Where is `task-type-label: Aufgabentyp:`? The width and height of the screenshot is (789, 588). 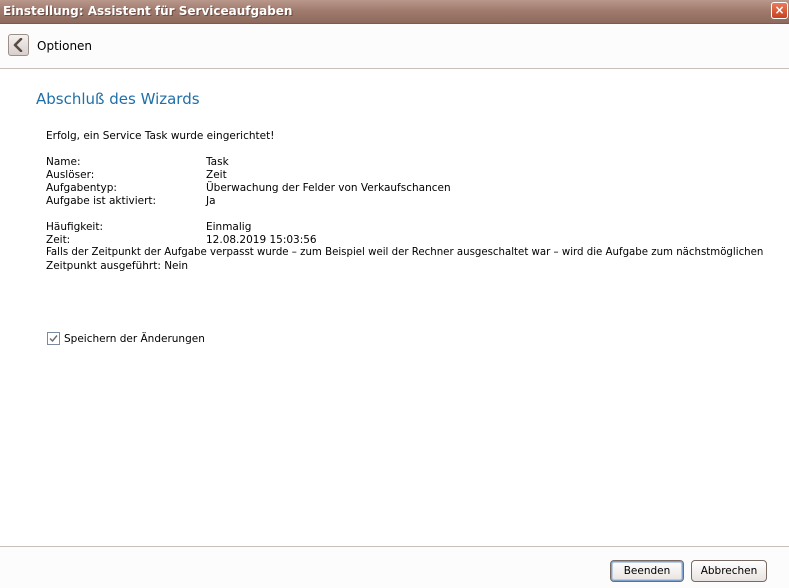
task-type-label: Aufgabentyp: is located at coordinates (81, 188).